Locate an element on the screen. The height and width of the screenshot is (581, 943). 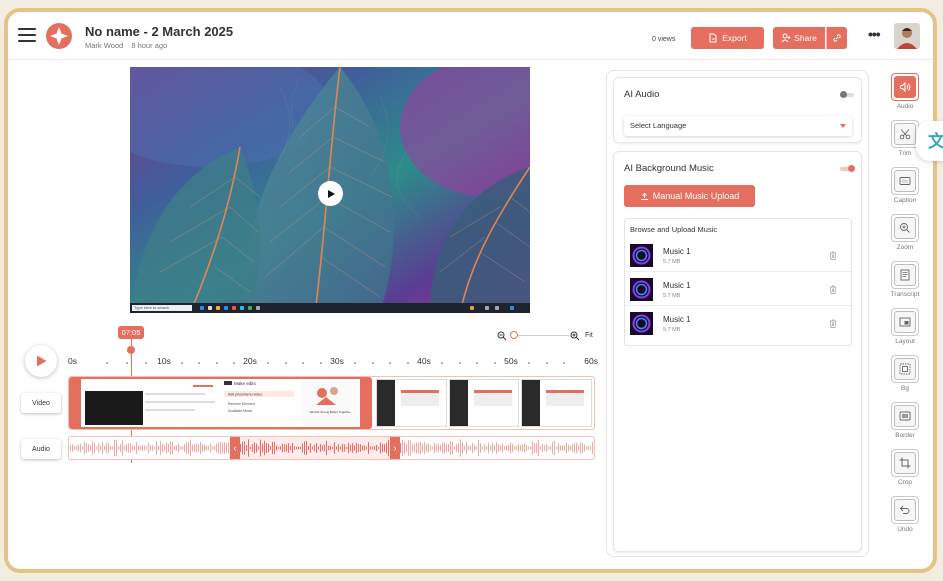
chevron-down-icon is located at coordinates (843, 126).